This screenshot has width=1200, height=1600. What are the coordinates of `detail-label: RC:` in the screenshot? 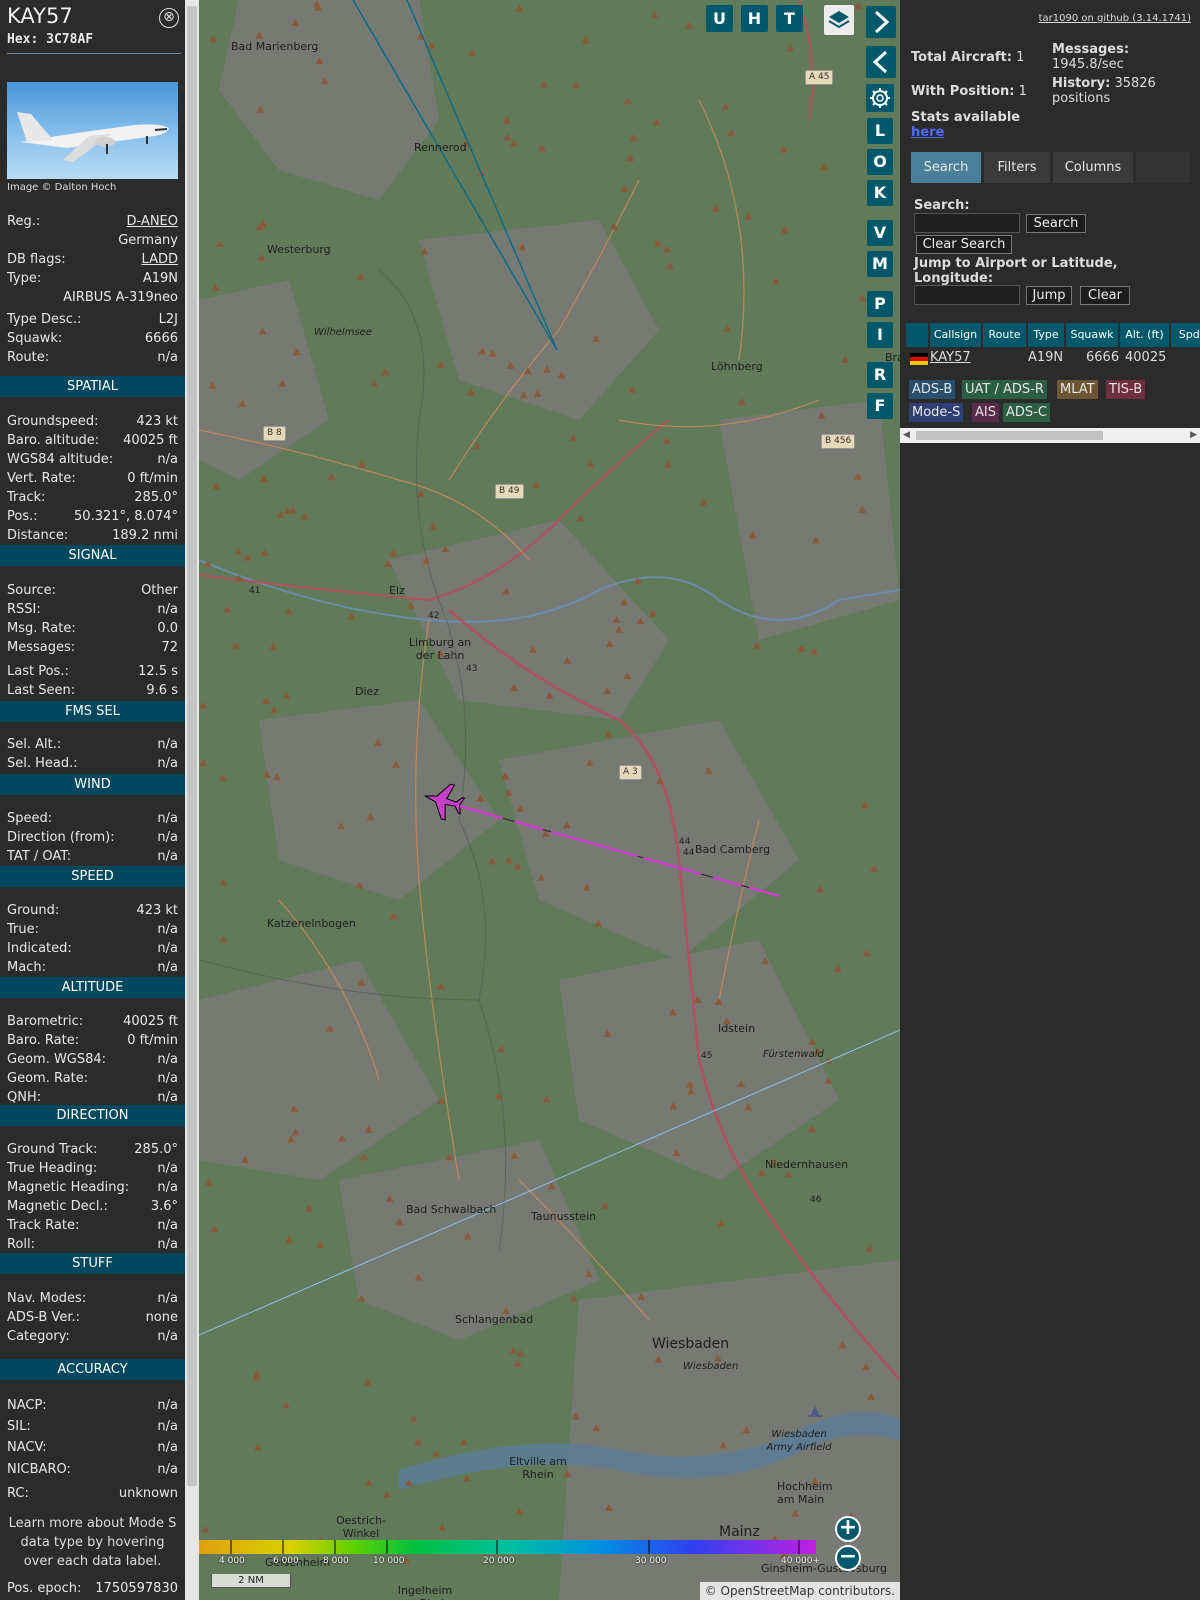 It's located at (18, 1494).